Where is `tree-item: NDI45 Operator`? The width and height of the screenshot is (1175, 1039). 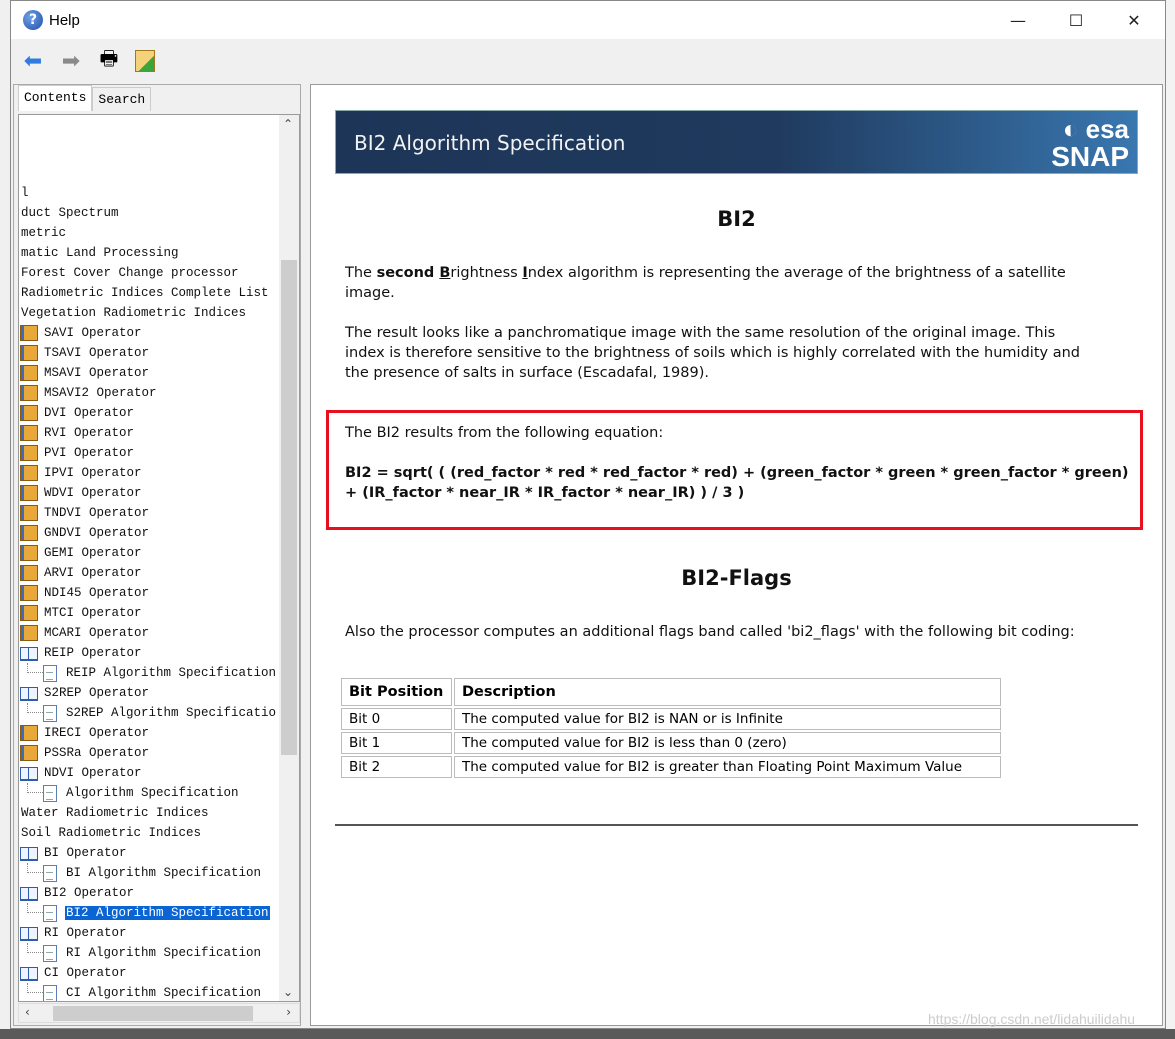 tree-item: NDI45 Operator is located at coordinates (150, 593).